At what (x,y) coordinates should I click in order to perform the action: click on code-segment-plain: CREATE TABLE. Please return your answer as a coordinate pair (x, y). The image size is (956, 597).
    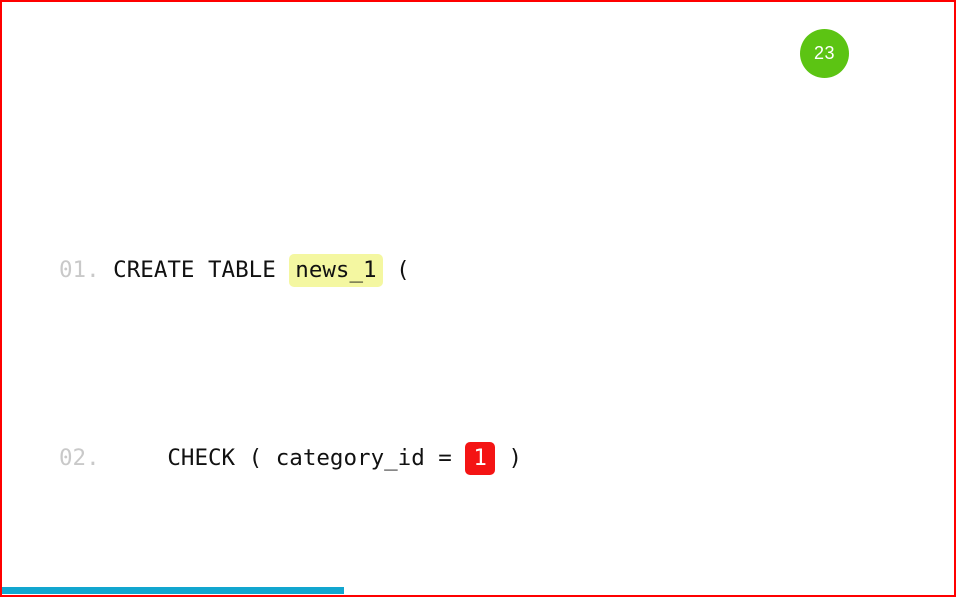
    Looking at the image, I should click on (194, 270).